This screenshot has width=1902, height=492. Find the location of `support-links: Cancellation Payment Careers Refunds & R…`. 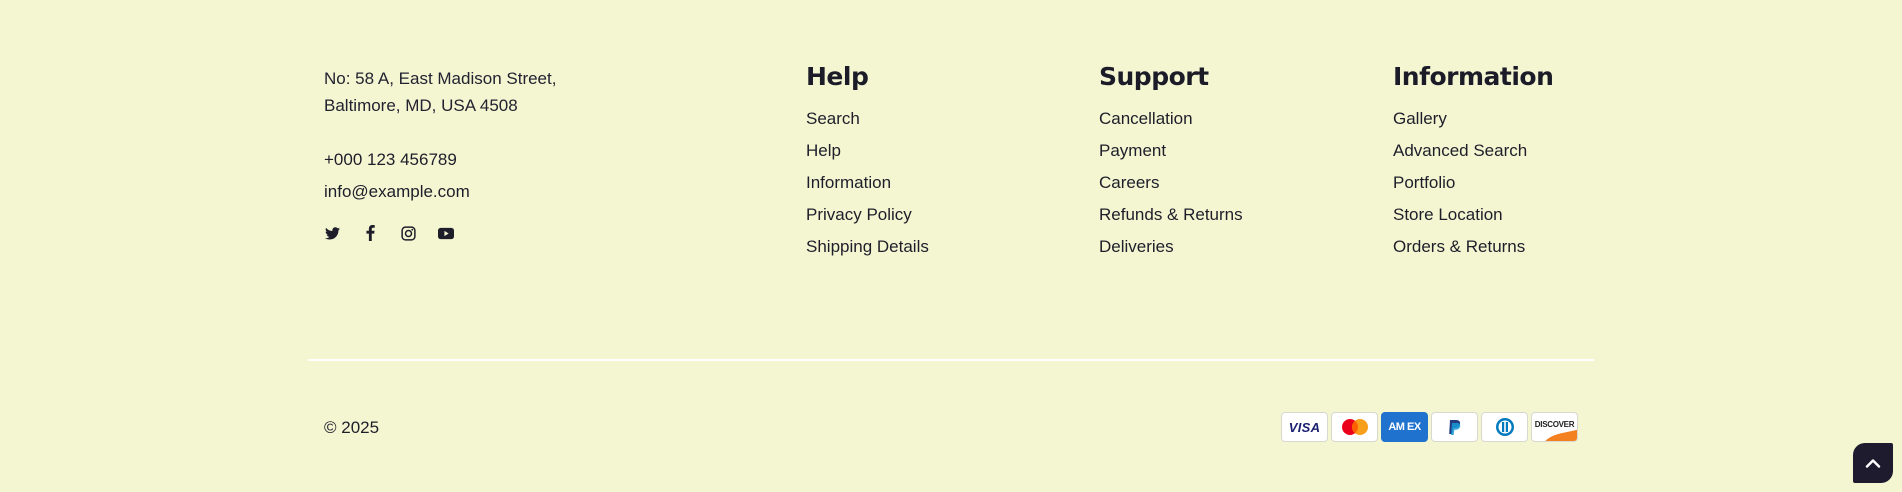

support-links: Cancellation Payment Careers Refunds & R… is located at coordinates (1171, 183).